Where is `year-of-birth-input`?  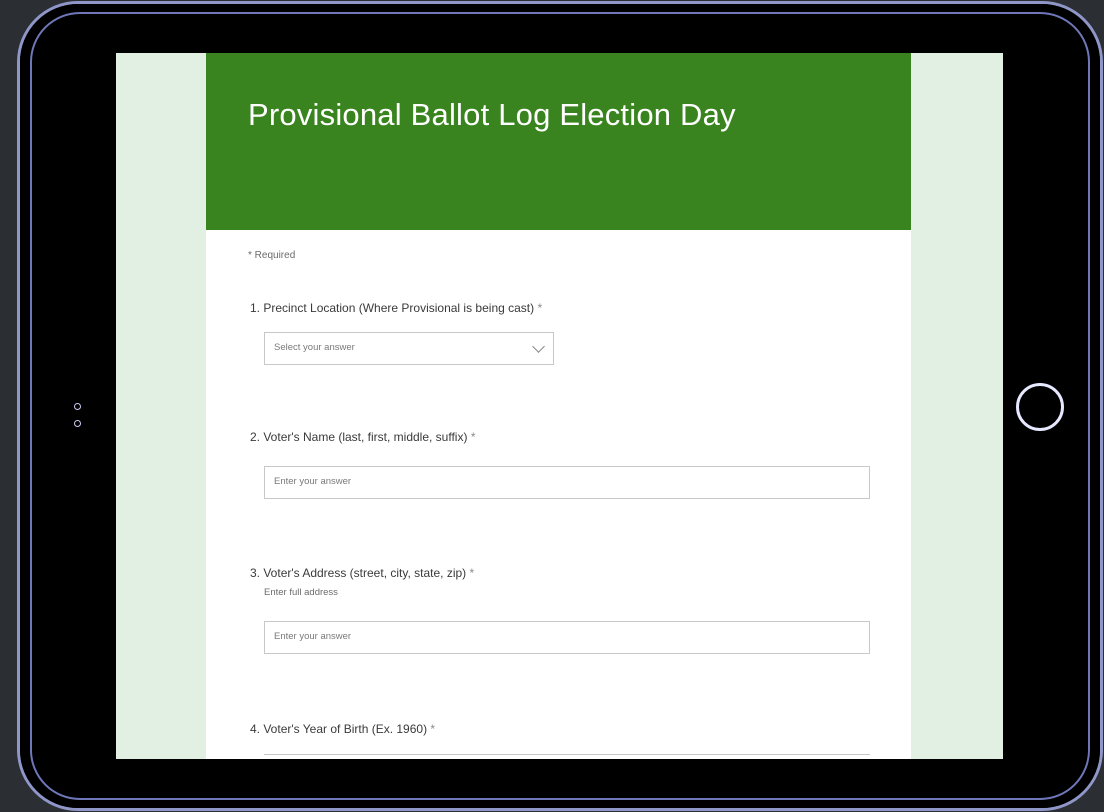
year-of-birth-input is located at coordinates (567, 756).